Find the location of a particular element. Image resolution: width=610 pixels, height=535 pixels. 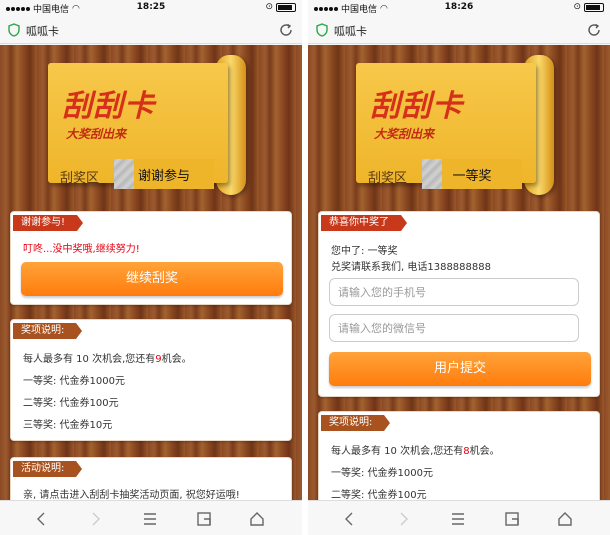

wechat-id-field is located at coordinates (454, 328).